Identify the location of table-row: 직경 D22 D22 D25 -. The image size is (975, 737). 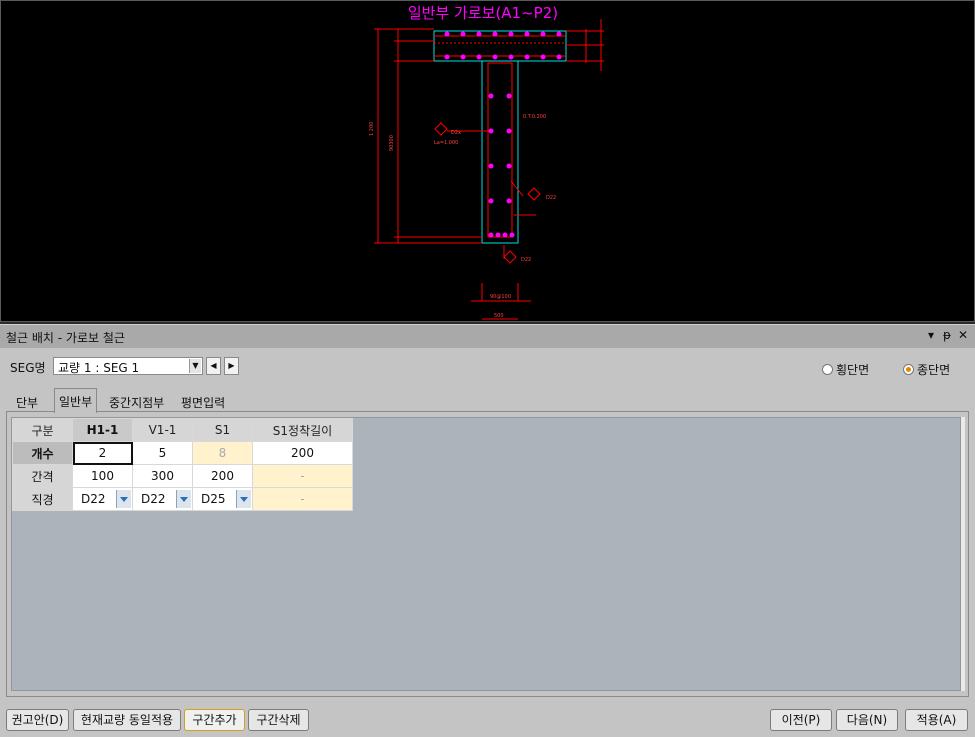
(182, 499).